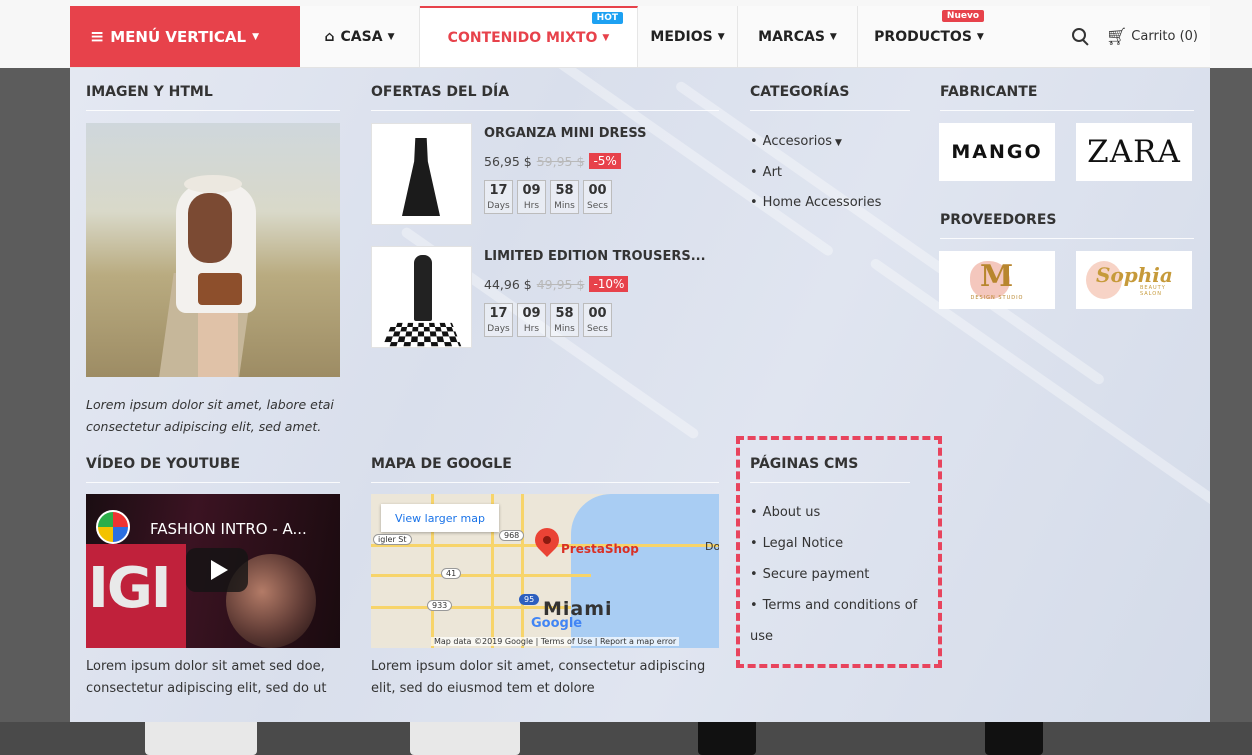 This screenshot has height=755, width=1252. Describe the element at coordinates (508, 284) in the screenshot. I see `product-price: 44,96 $` at that location.